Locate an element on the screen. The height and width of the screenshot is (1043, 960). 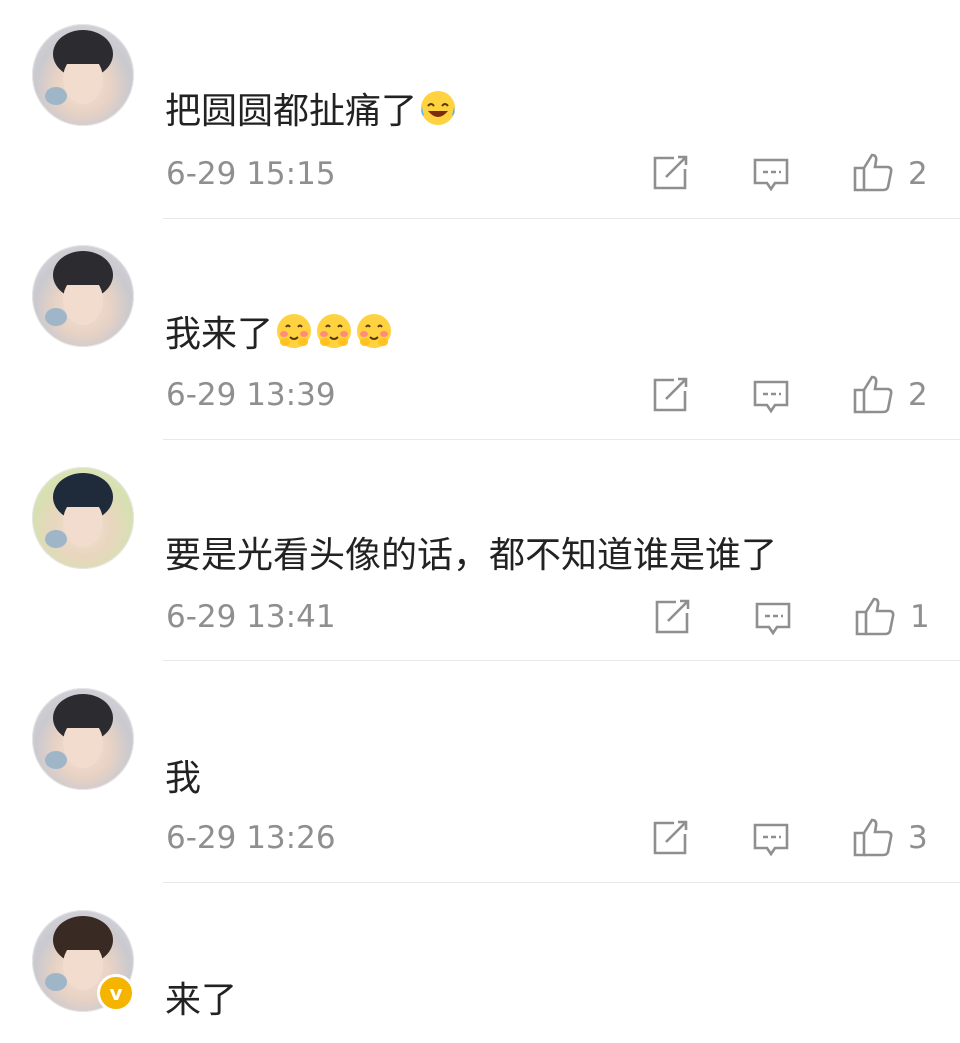
comment-time: 6-29 13:39 is located at coordinates (251, 395).